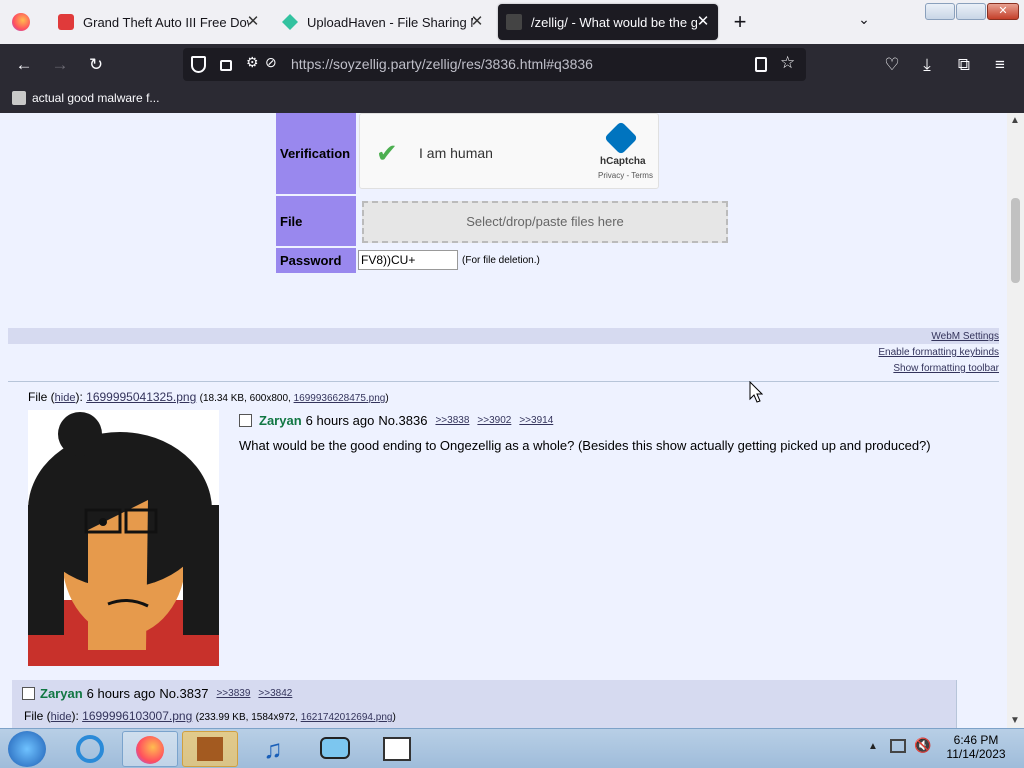 Image resolution: width=1024 pixels, height=768 pixels. I want to click on page-scrollbar: ▲ ▼, so click(1015, 420).